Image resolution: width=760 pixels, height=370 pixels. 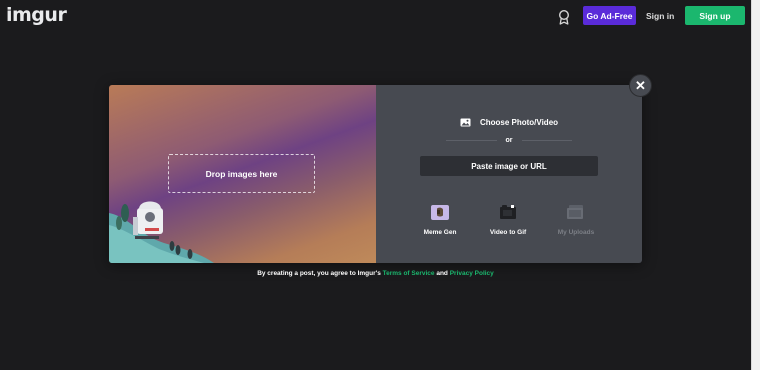 I want to click on or-divider: or, so click(x=509, y=140).